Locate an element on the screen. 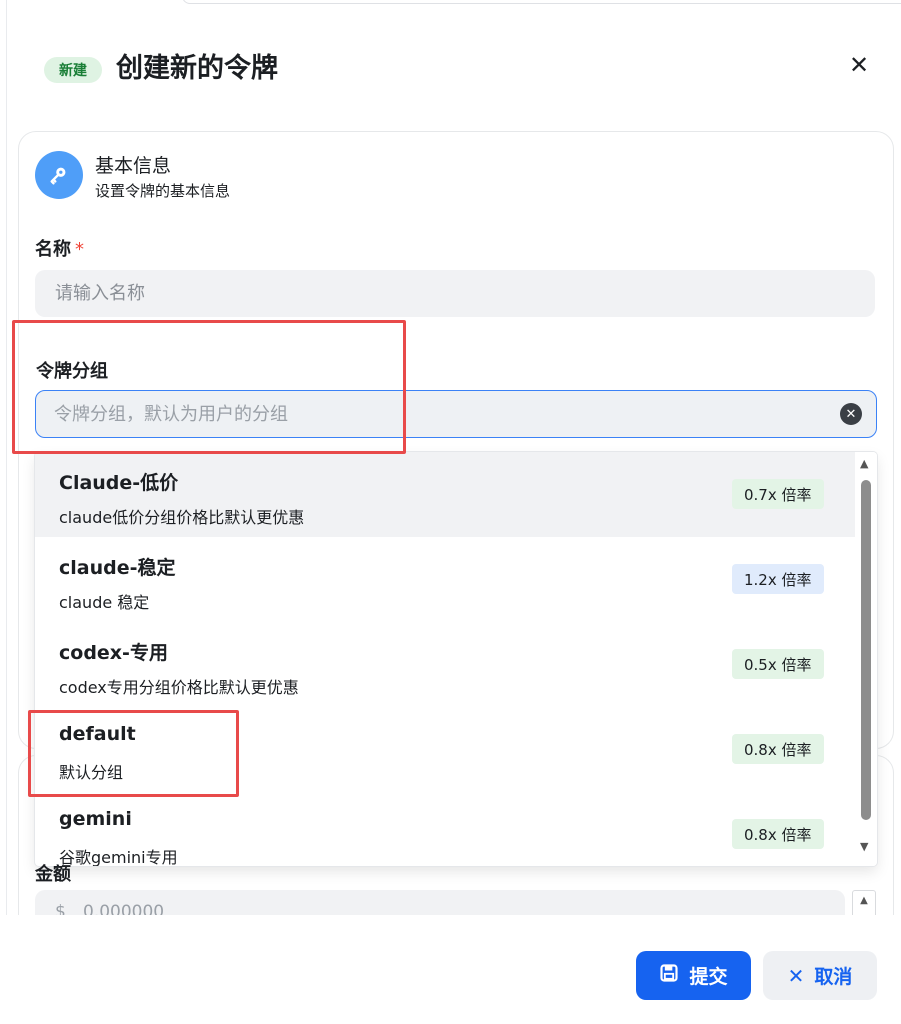  close-button: ✕ is located at coordinates (859, 65).